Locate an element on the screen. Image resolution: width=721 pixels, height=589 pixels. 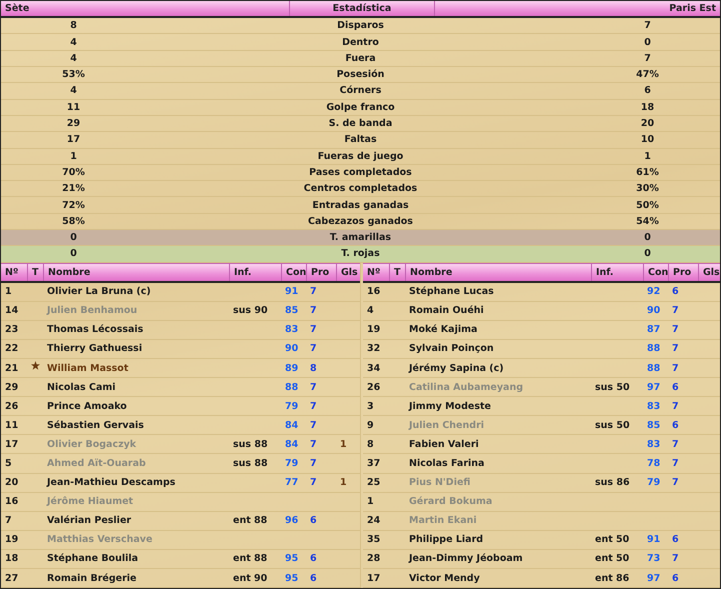
table-cell-text: Entradas ganadas is located at coordinates (360, 205).